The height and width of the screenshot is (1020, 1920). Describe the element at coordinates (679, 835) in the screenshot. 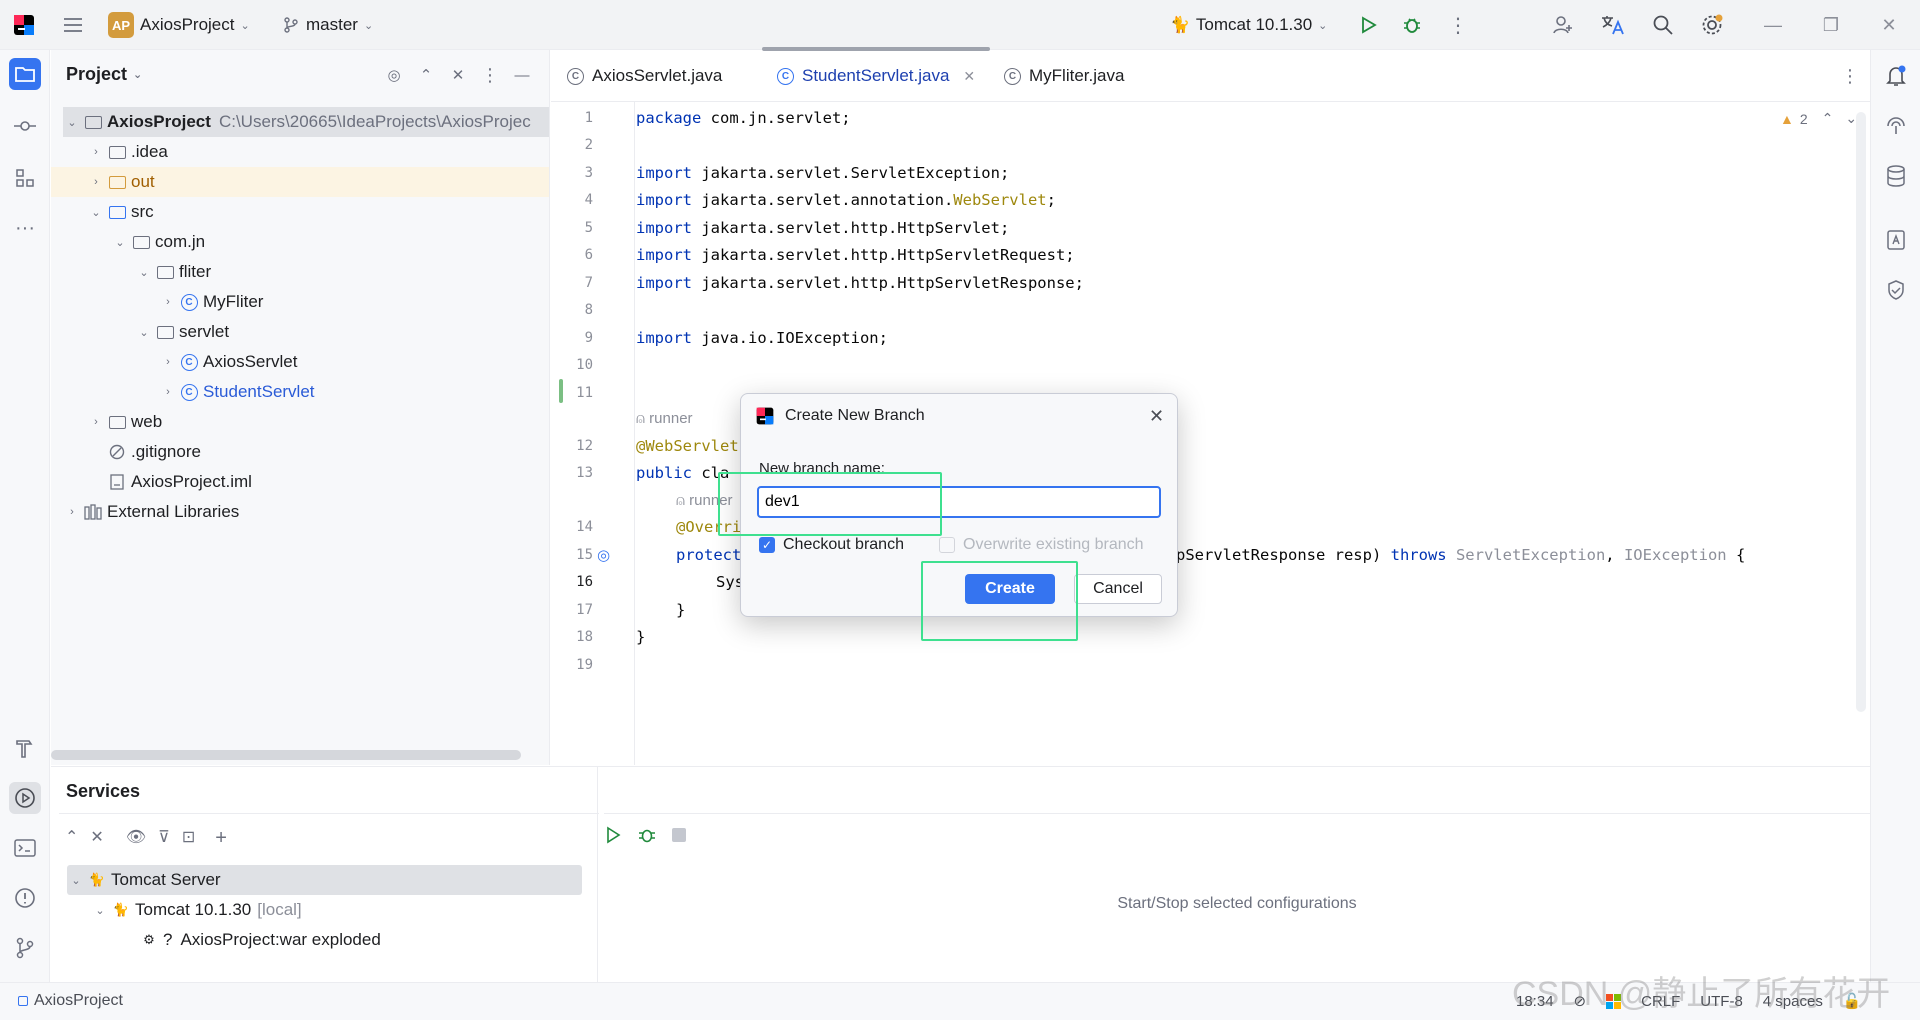

I see `stop-icon` at that location.